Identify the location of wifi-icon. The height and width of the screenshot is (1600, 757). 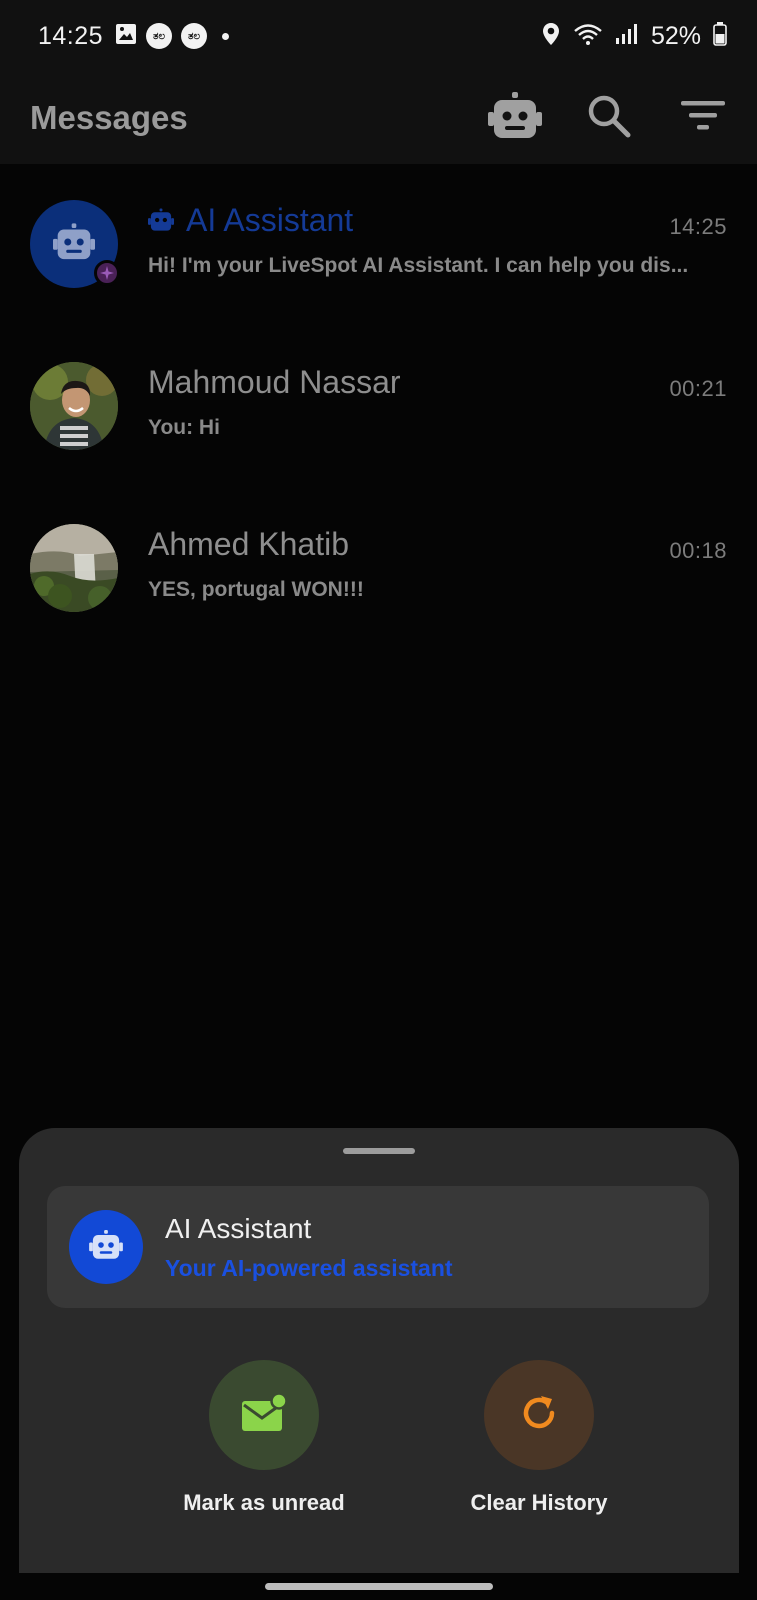
(588, 36).